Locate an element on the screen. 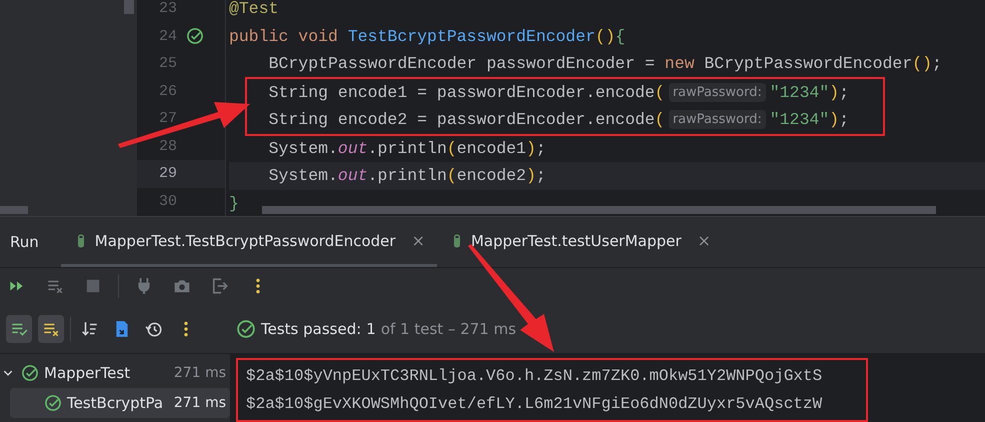  ignored-filter-icon is located at coordinates (51, 328).